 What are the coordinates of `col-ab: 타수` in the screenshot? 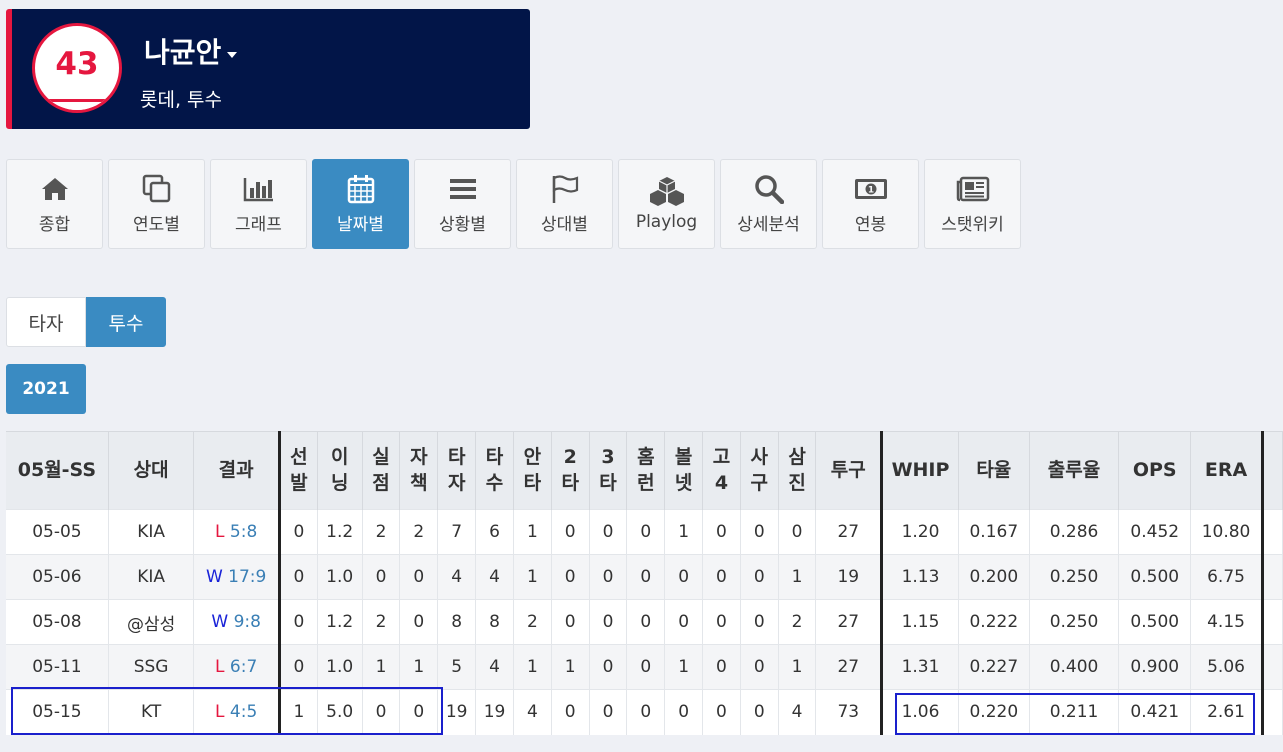 It's located at (494, 470).